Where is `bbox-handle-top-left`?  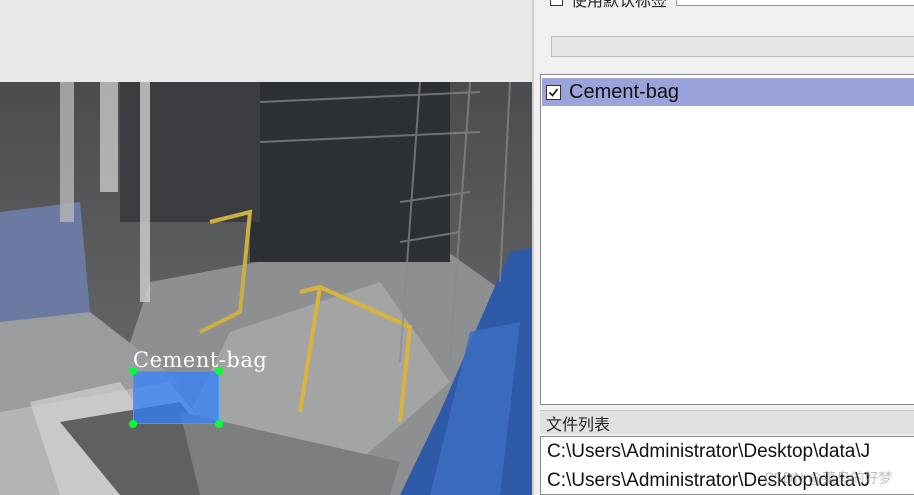
bbox-handle-top-left is located at coordinates (133, 371).